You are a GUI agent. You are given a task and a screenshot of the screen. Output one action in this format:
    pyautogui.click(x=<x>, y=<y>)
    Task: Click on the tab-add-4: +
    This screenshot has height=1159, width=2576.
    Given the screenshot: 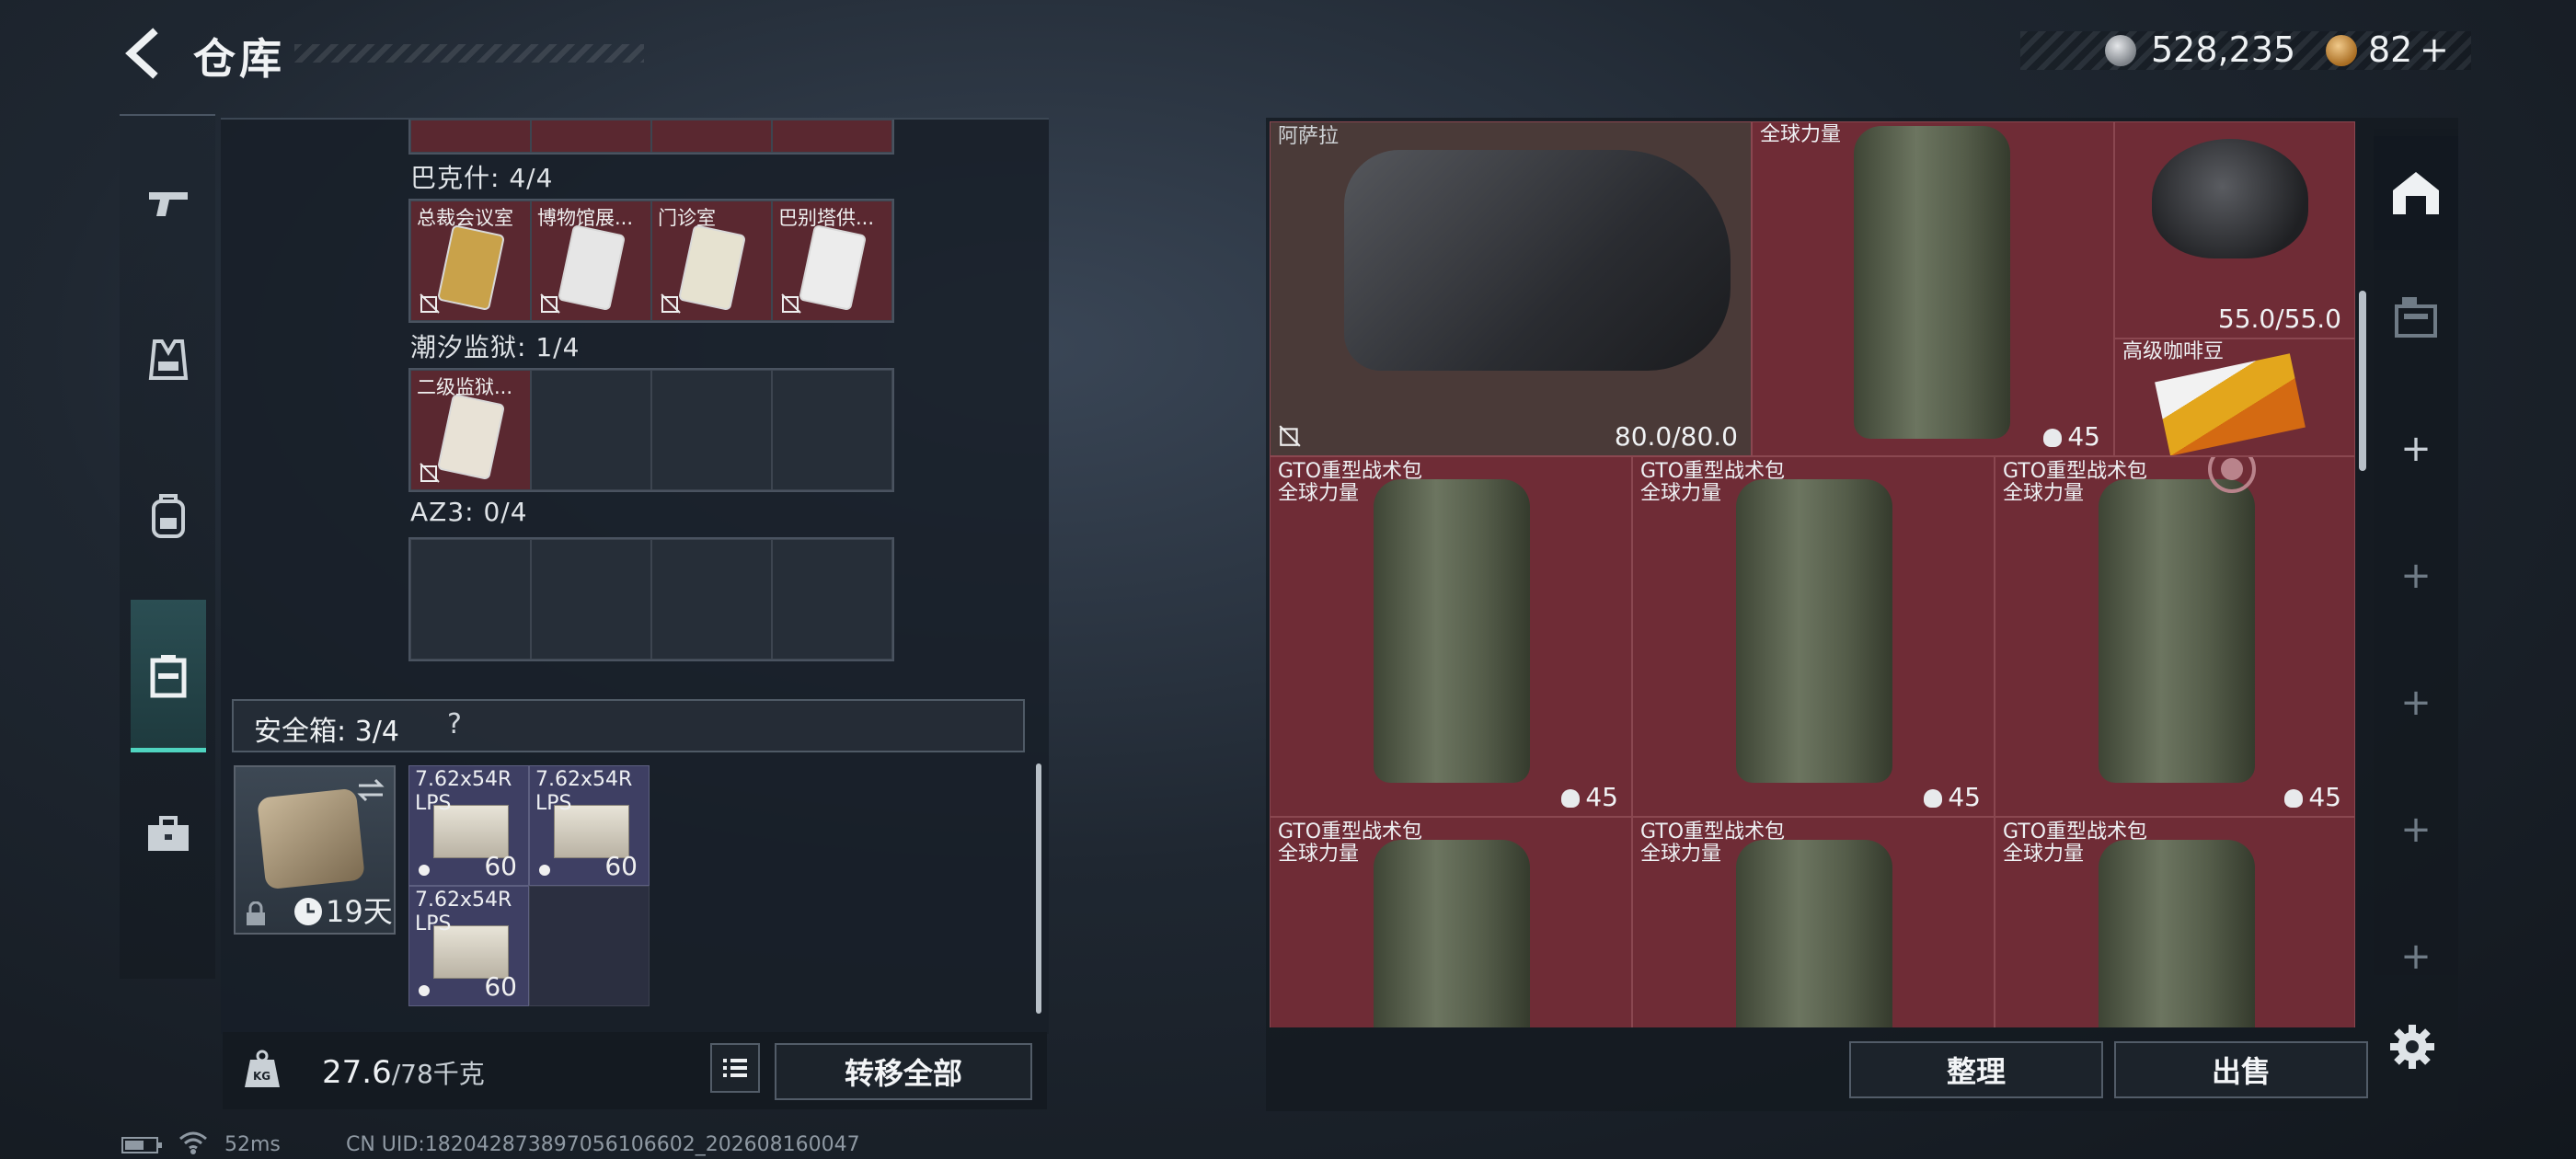 What is the action you would take?
    pyautogui.click(x=2416, y=830)
    